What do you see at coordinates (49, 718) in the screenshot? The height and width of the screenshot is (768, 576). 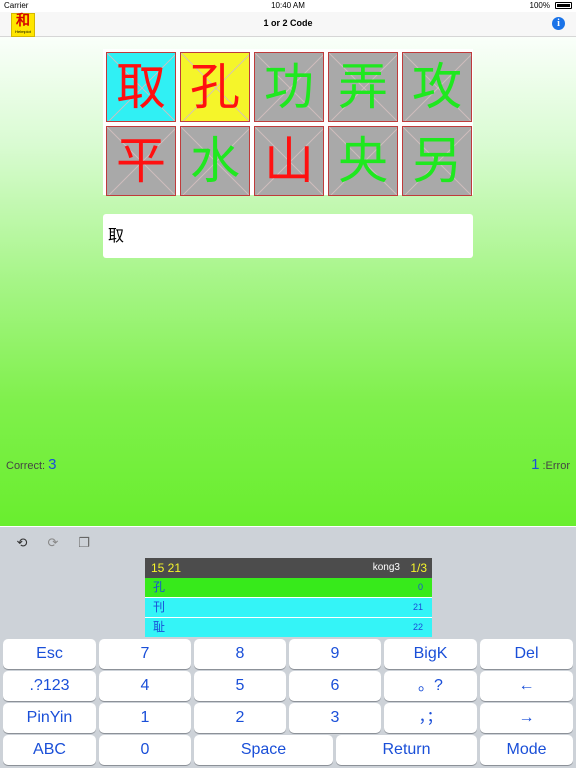 I see `key-pinyin: PinYin` at bounding box center [49, 718].